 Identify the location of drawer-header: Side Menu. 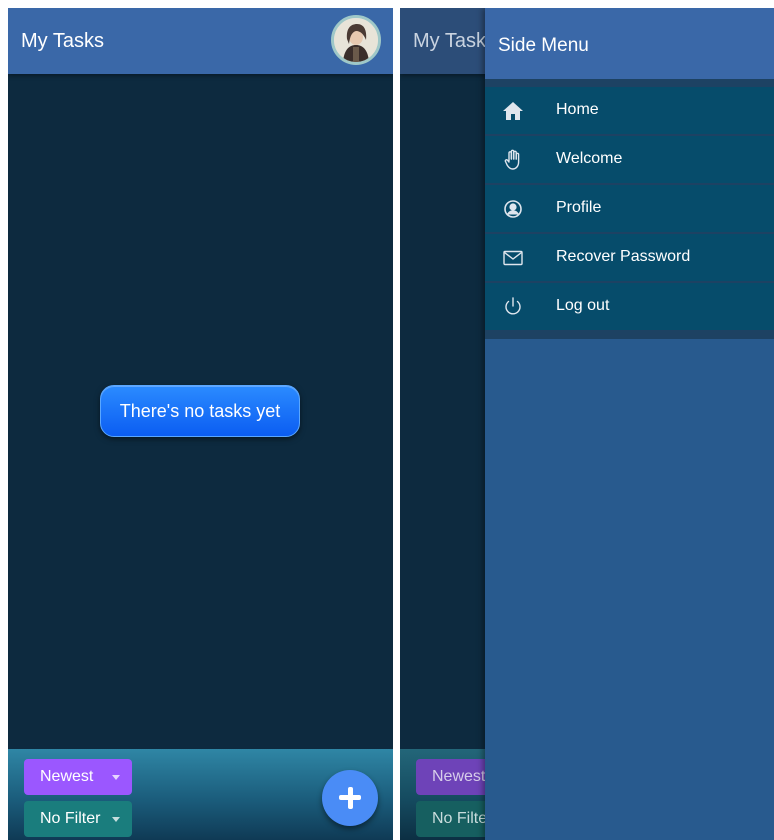
(629, 43).